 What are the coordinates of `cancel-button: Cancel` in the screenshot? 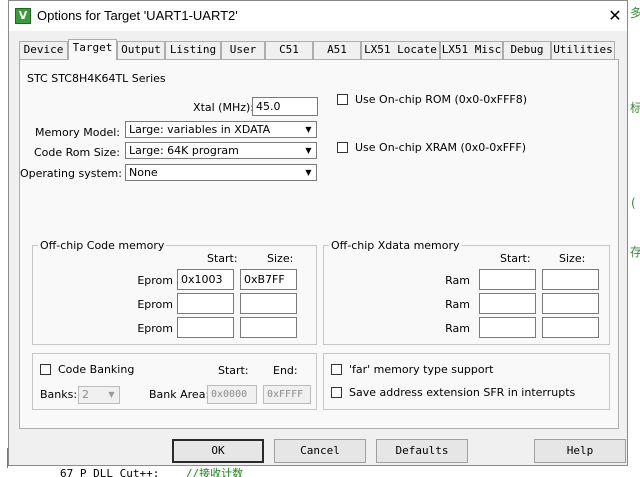 It's located at (320, 451).